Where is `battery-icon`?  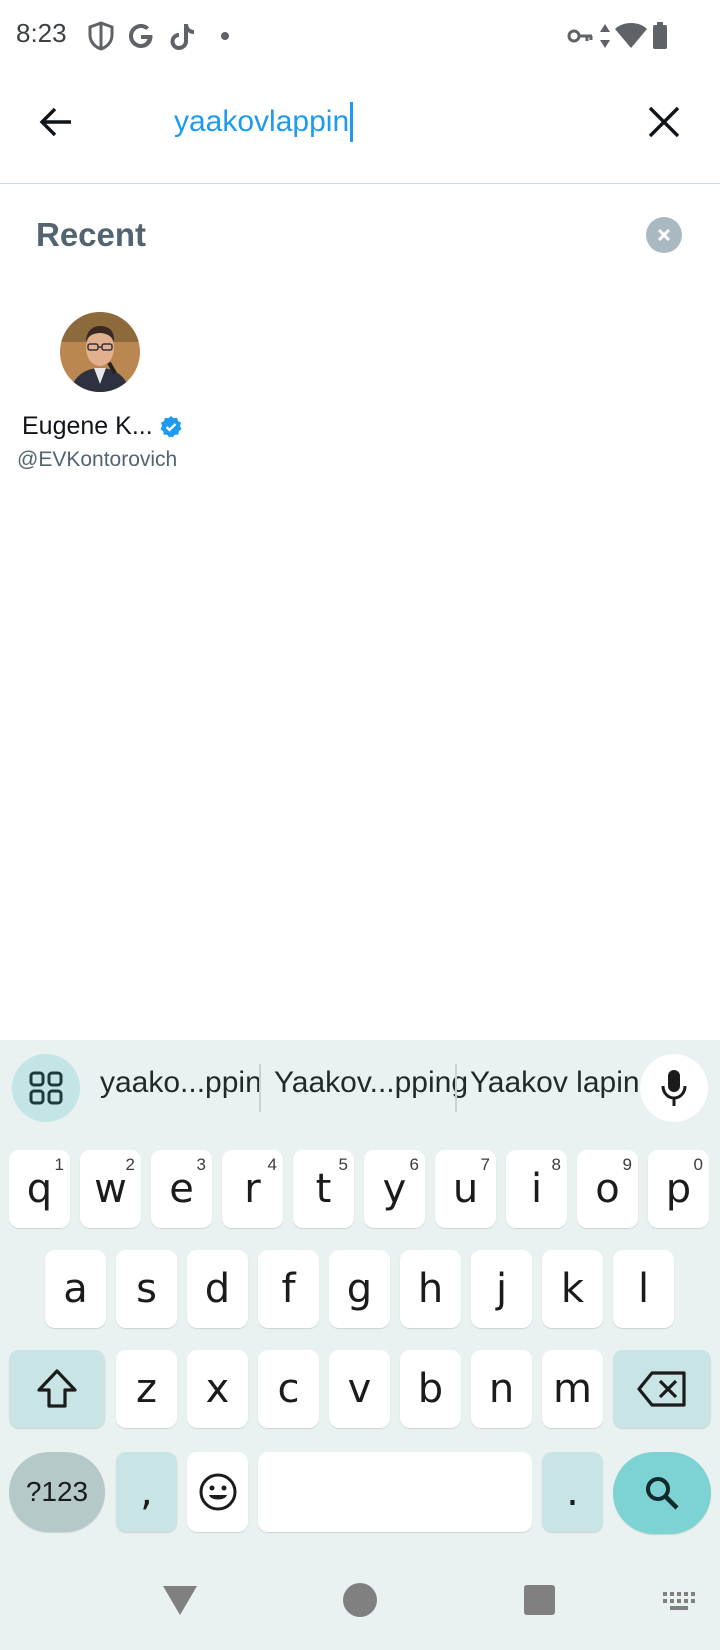 battery-icon is located at coordinates (660, 35).